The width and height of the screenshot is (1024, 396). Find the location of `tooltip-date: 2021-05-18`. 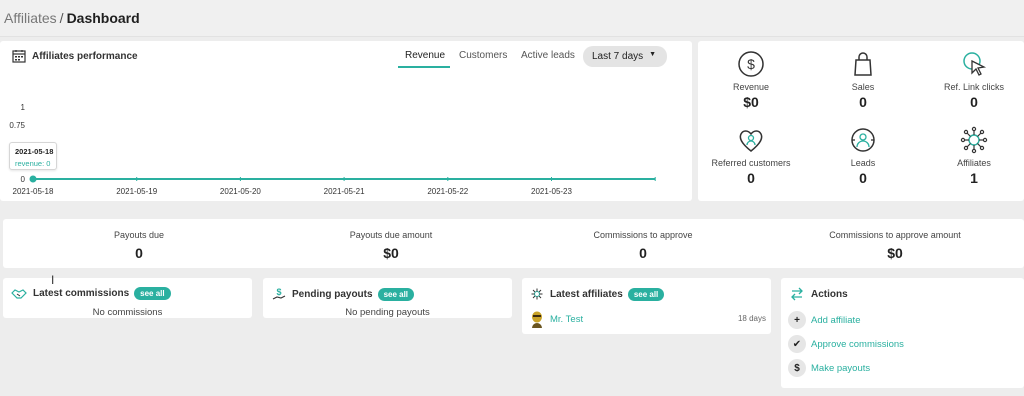

tooltip-date: 2021-05-18 is located at coordinates (34, 151).